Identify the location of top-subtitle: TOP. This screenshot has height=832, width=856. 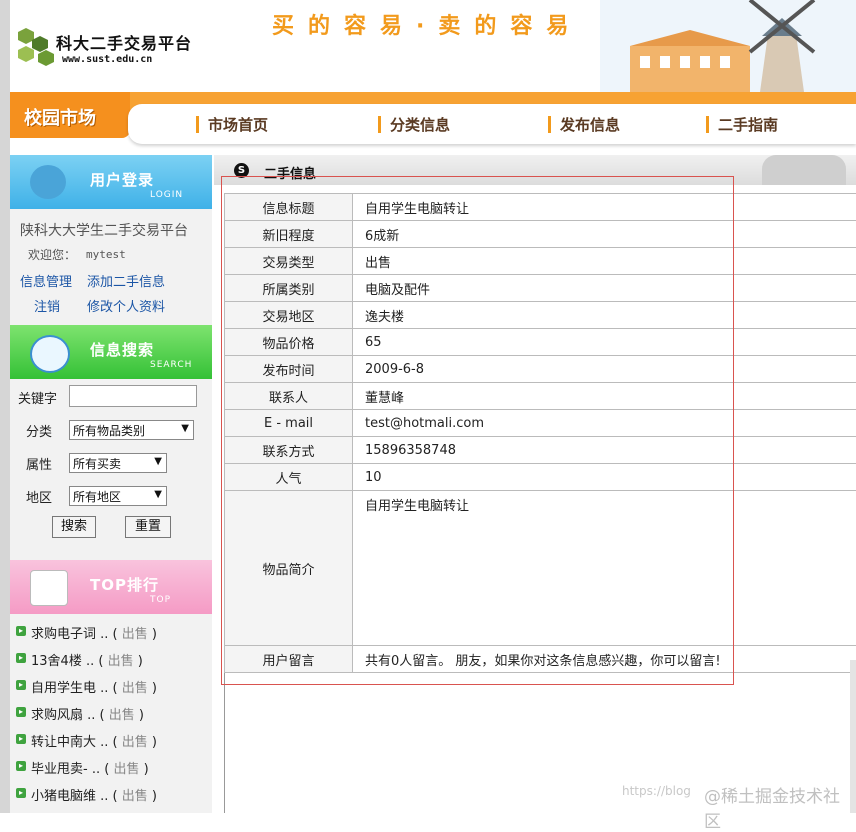
(160, 600).